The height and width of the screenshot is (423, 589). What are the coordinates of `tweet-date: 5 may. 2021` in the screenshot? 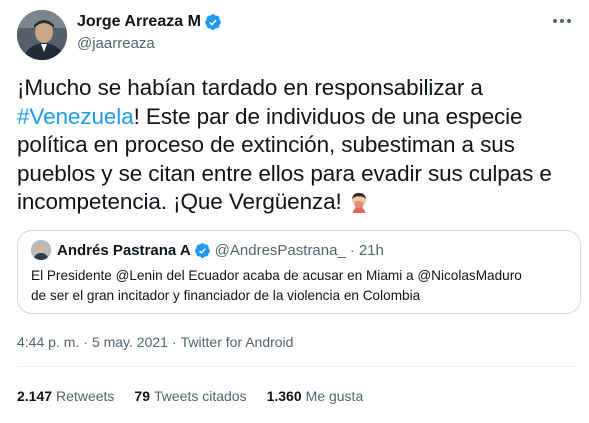 It's located at (130, 342).